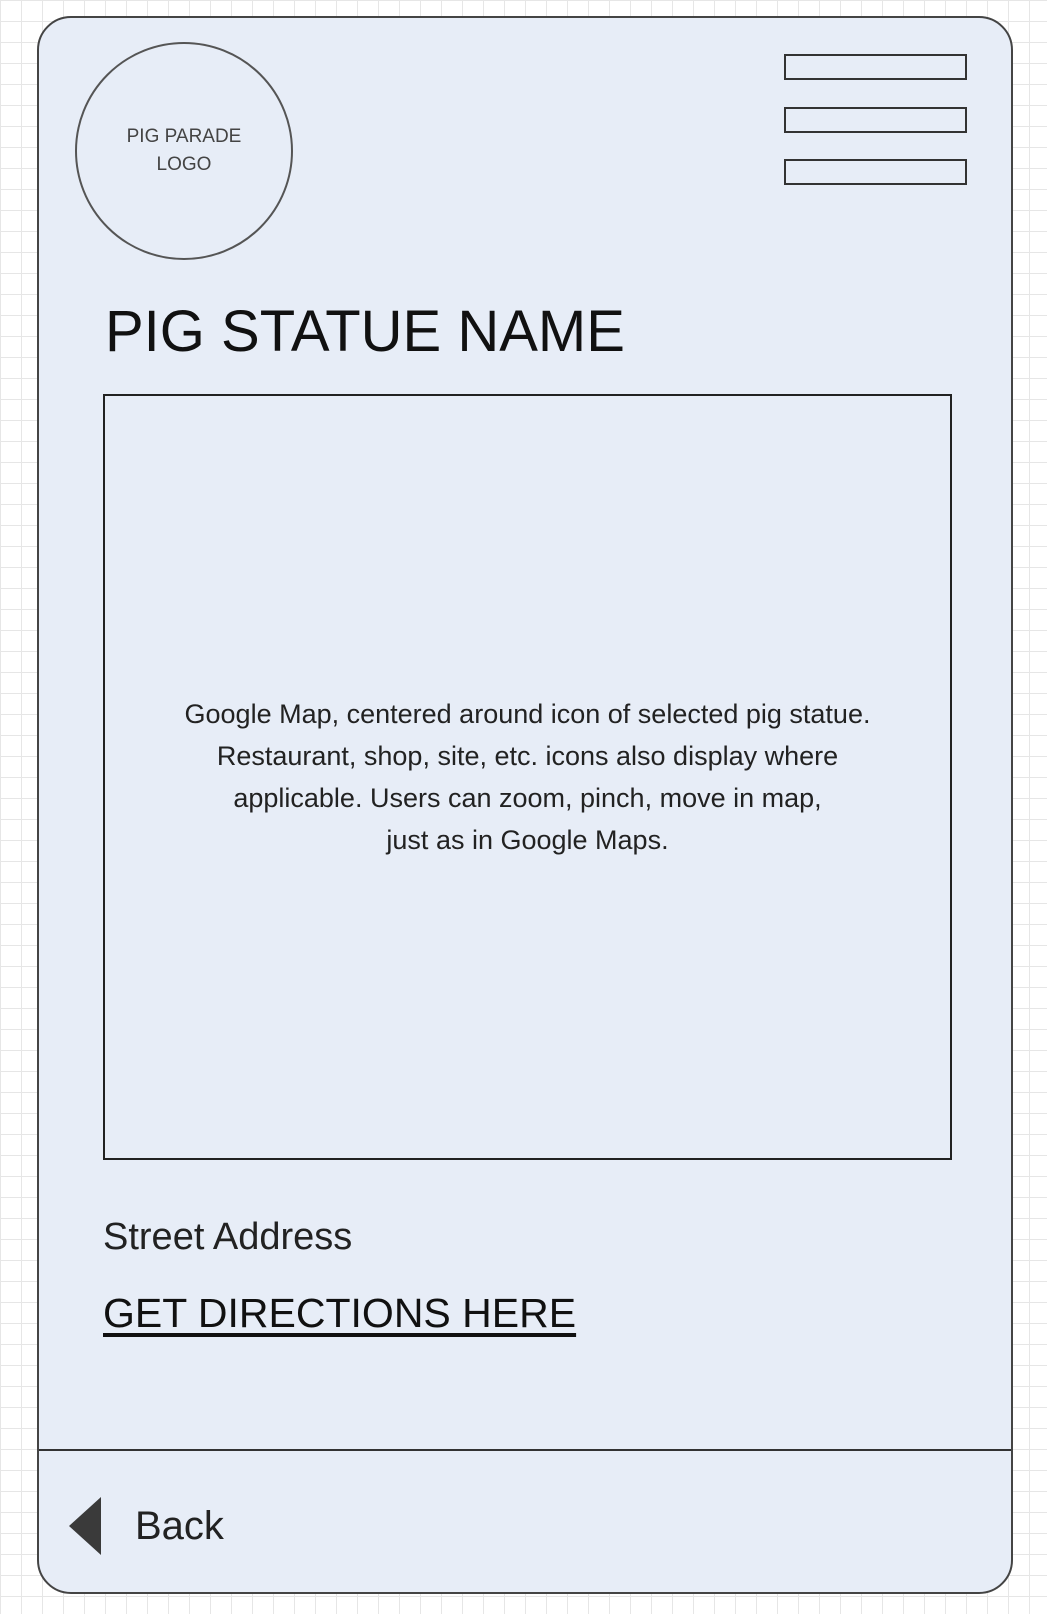 This screenshot has height=1614, width=1047. I want to click on street-address: Street Address, so click(228, 1237).